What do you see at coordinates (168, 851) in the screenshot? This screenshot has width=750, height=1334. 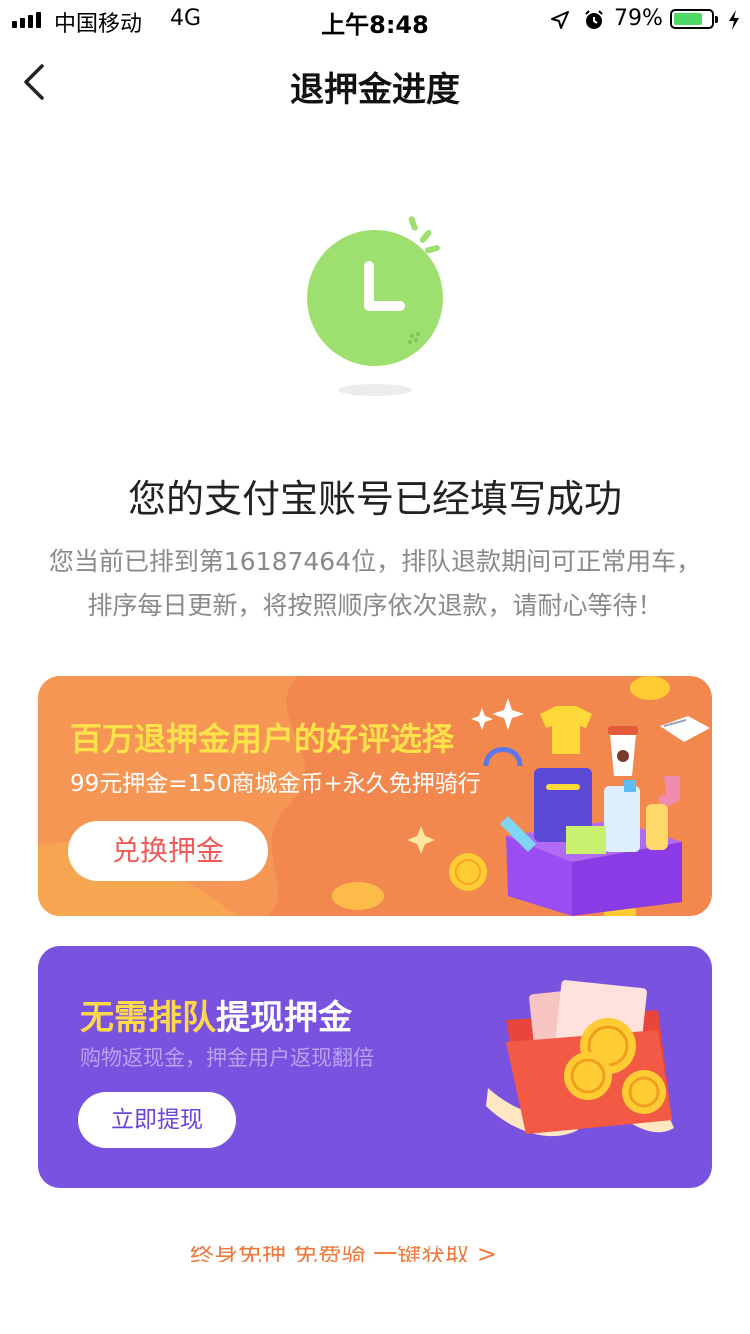 I see `exchange-deposit-button: 兑换押金` at bounding box center [168, 851].